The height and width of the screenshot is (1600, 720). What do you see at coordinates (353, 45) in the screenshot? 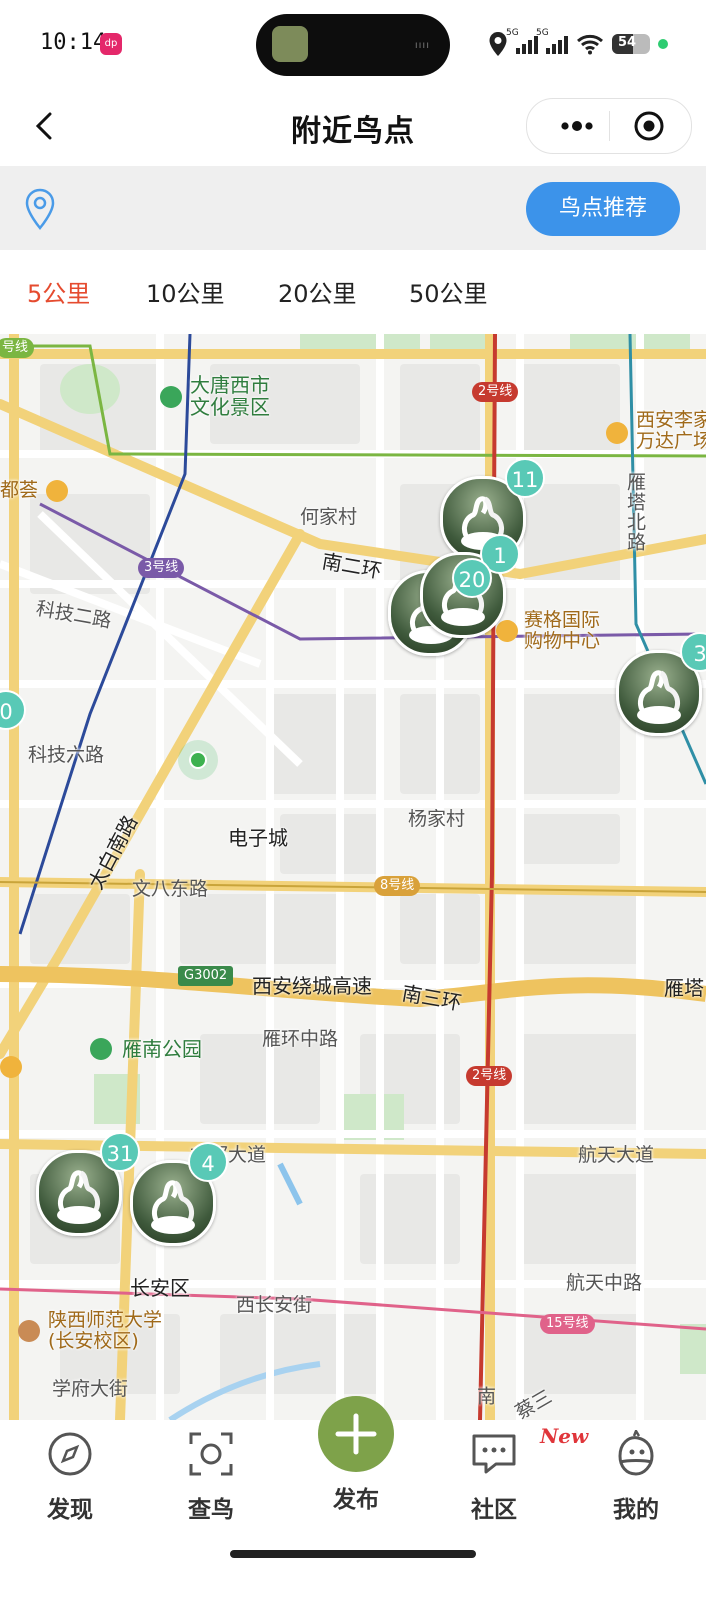
I see `dynamic-island: ıııı` at bounding box center [353, 45].